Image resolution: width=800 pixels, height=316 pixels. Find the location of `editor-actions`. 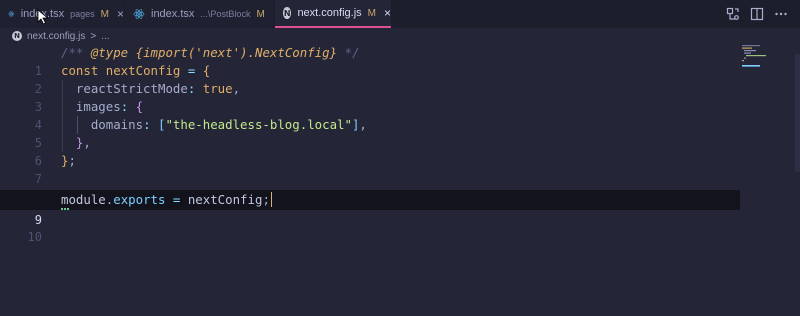

editor-actions is located at coordinates (763, 14).